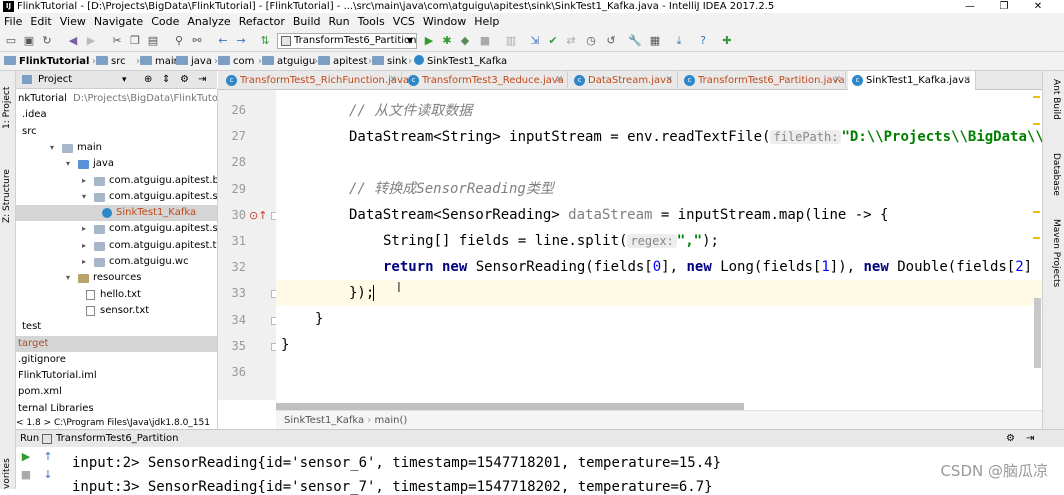 This screenshot has height=495, width=1064. Describe the element at coordinates (116, 132) in the screenshot. I see `tree-node: src` at that location.